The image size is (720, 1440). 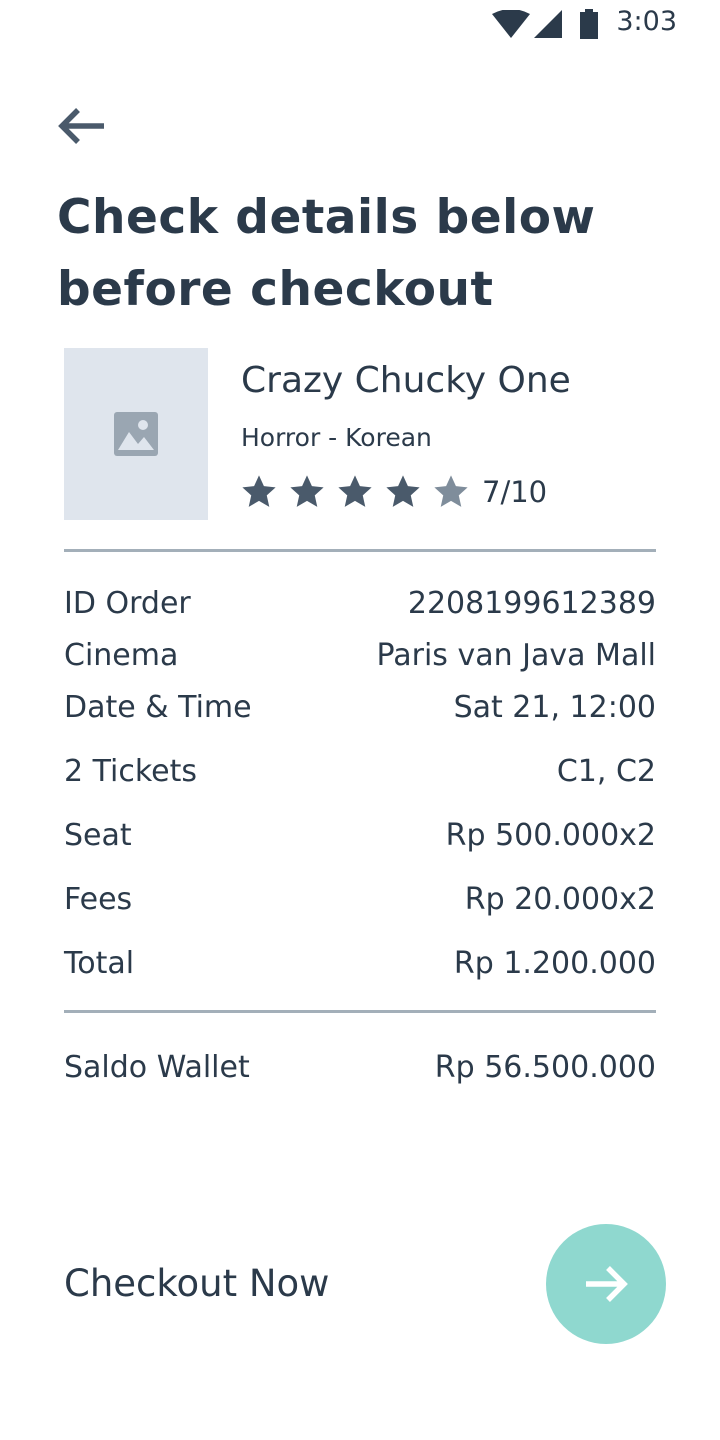 I want to click on status-bar: 3:03, so click(x=360, y=24).